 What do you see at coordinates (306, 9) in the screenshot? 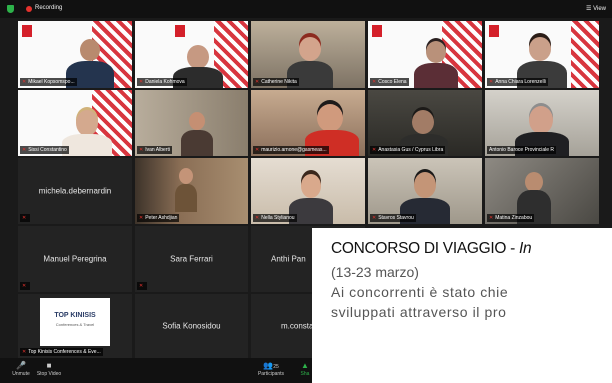
I see `meeting-topbar: Recording ☰ View` at bounding box center [306, 9].